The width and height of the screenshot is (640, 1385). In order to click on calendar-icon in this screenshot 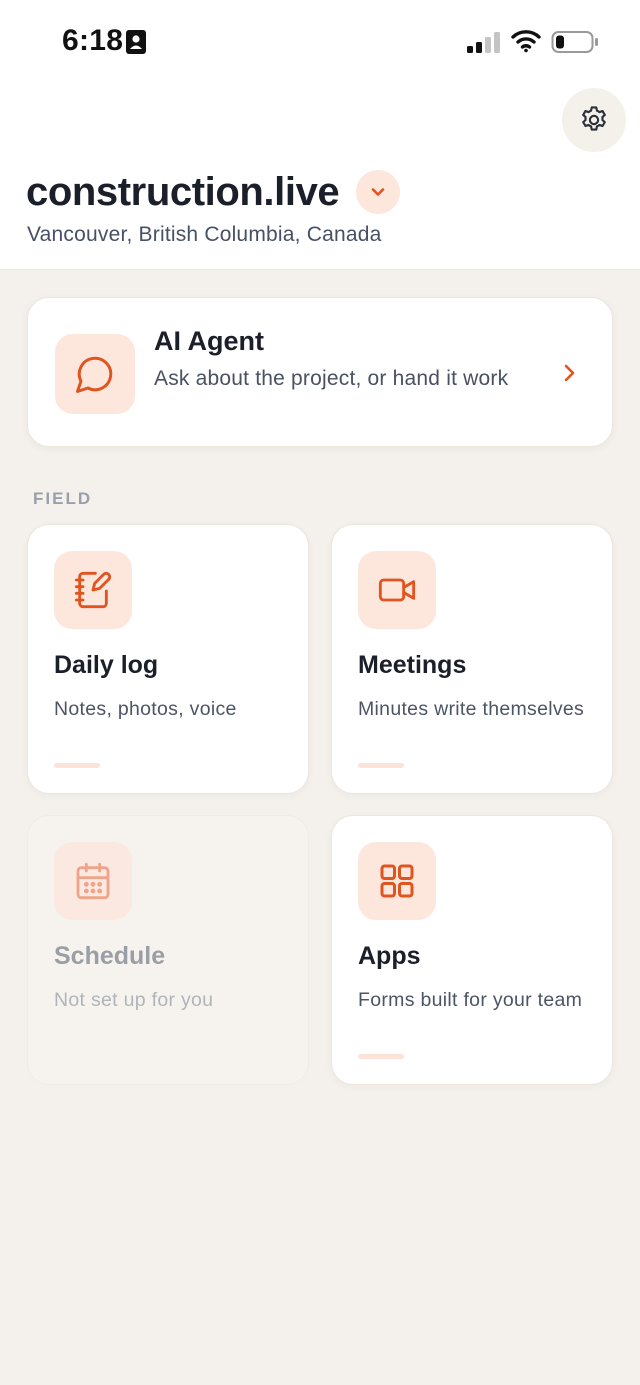, I will do `click(93, 881)`.